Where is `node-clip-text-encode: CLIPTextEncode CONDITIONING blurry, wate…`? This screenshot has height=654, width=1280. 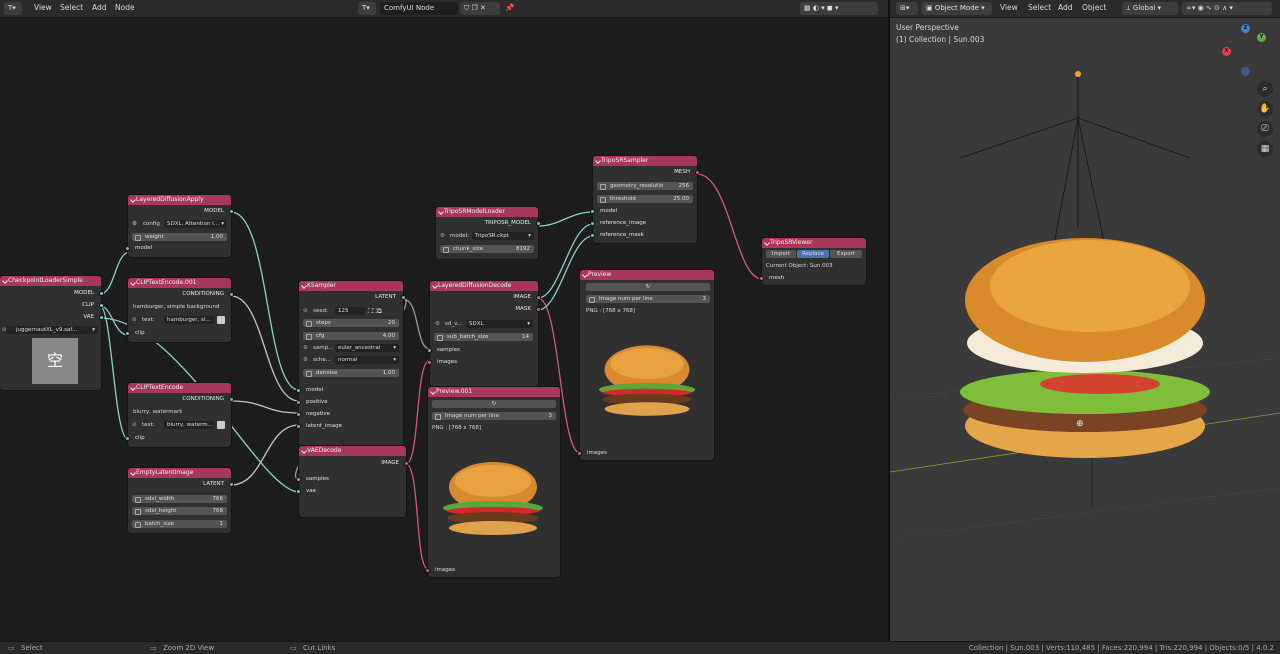 node-clip-text-encode: CLIPTextEncode CONDITIONING blurry, wate… is located at coordinates (179, 415).